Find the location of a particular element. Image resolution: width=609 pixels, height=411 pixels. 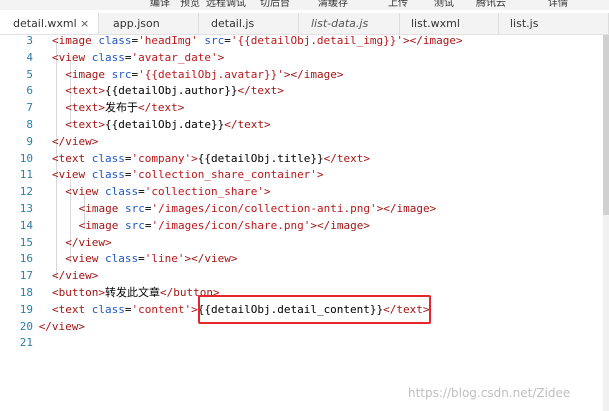

code-token: {{detailObj.author}} is located at coordinates (171, 91).